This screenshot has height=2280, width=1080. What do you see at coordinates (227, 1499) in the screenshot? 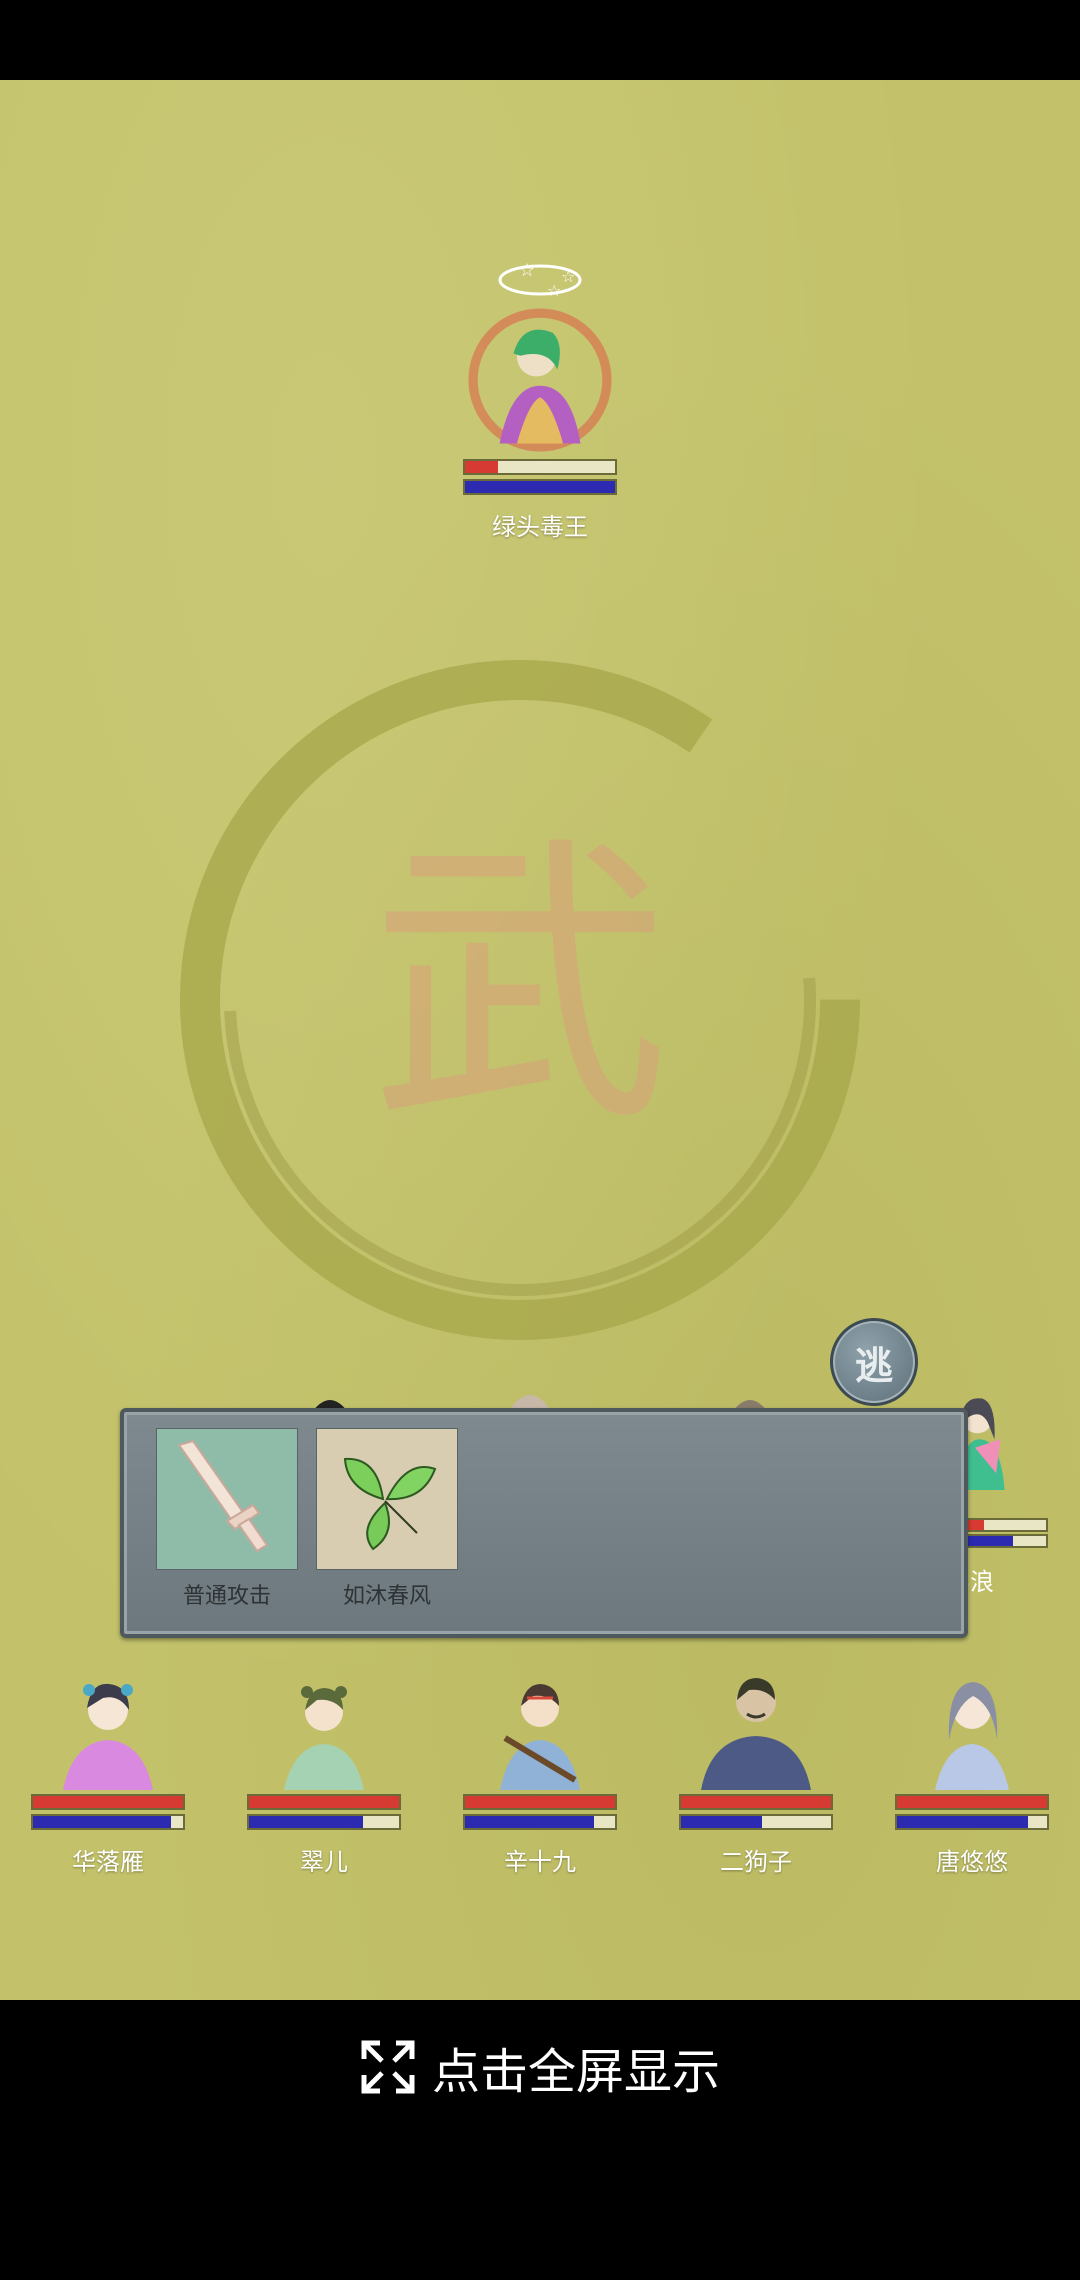
I see `sword-icon` at bounding box center [227, 1499].